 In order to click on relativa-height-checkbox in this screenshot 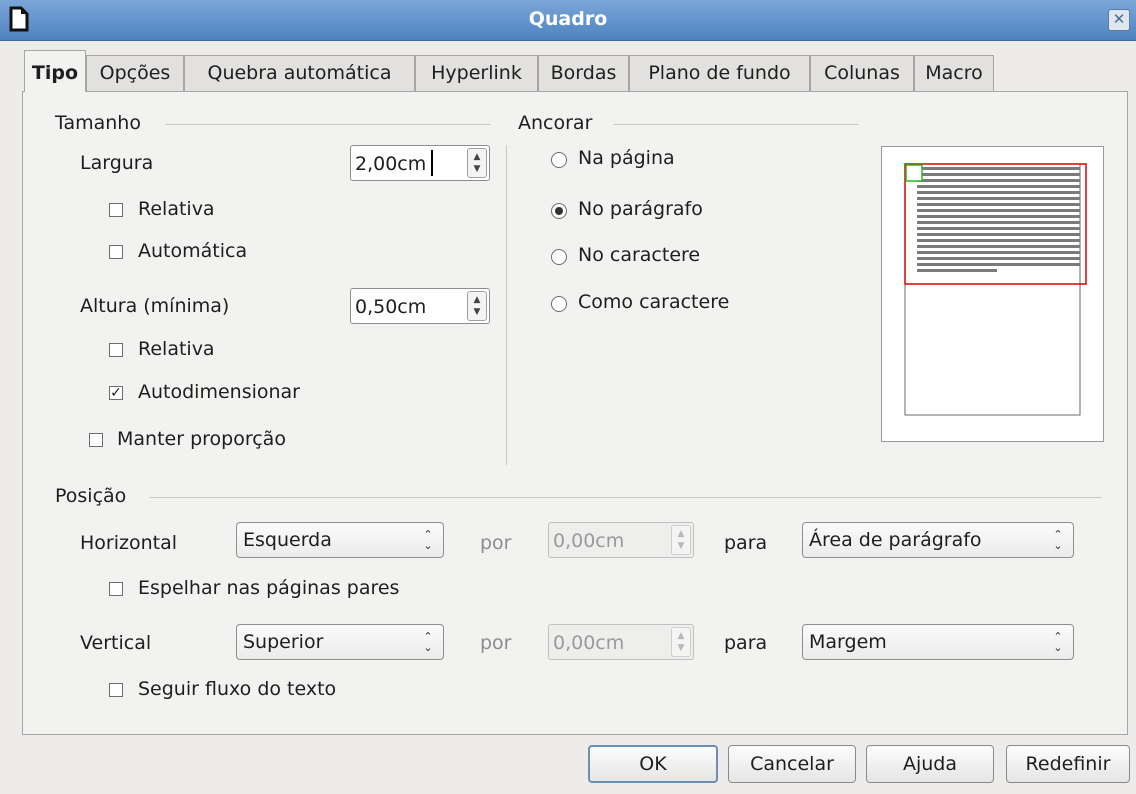, I will do `click(116, 350)`.